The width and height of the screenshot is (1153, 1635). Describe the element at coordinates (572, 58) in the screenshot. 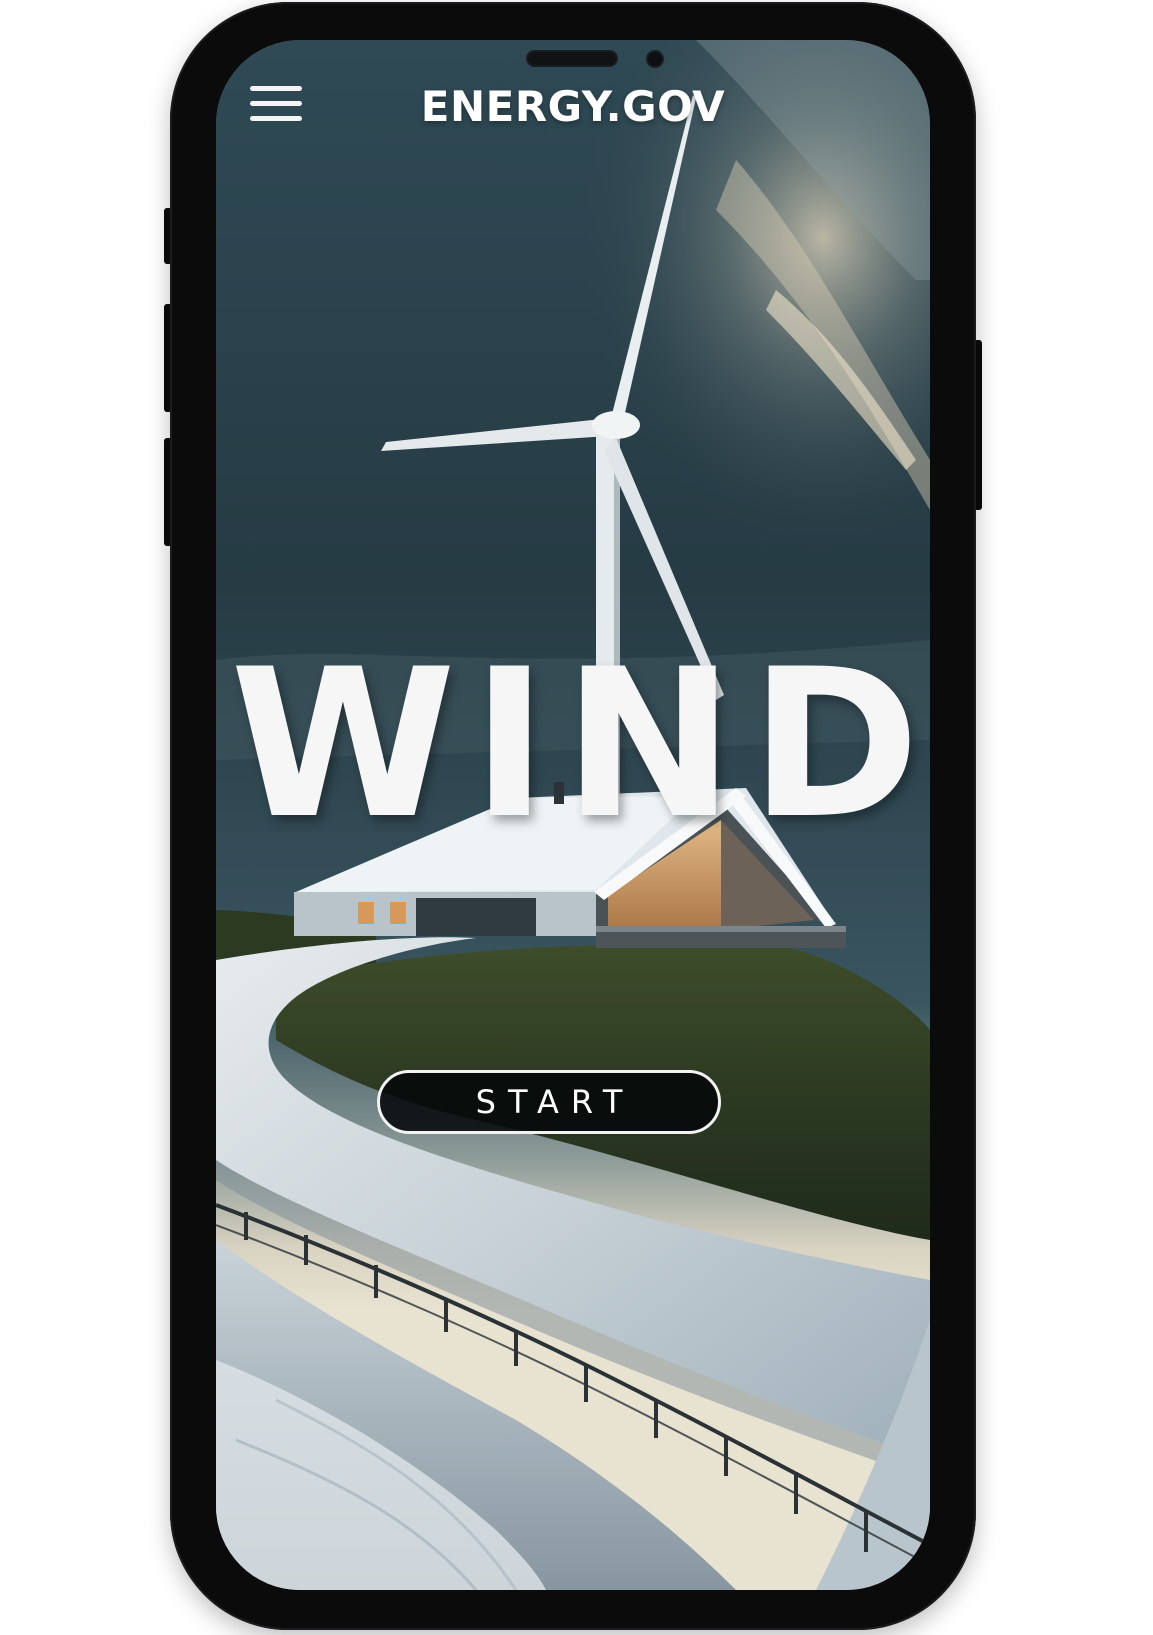

I see `earpiece-speaker` at that location.